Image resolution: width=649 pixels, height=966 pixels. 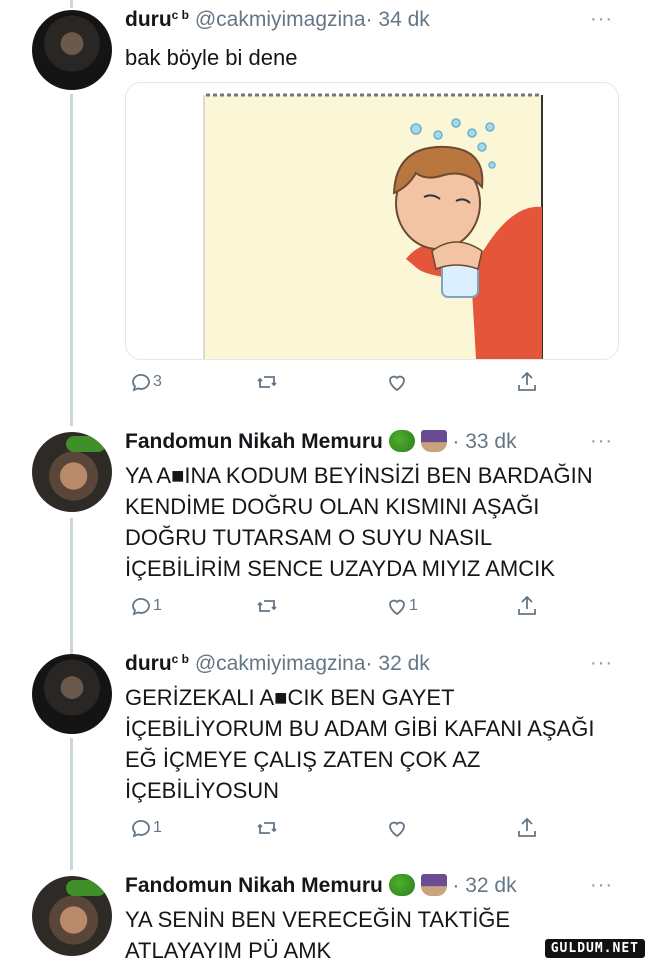 I want to click on tweet-actions: 1, so click(x=335, y=829).